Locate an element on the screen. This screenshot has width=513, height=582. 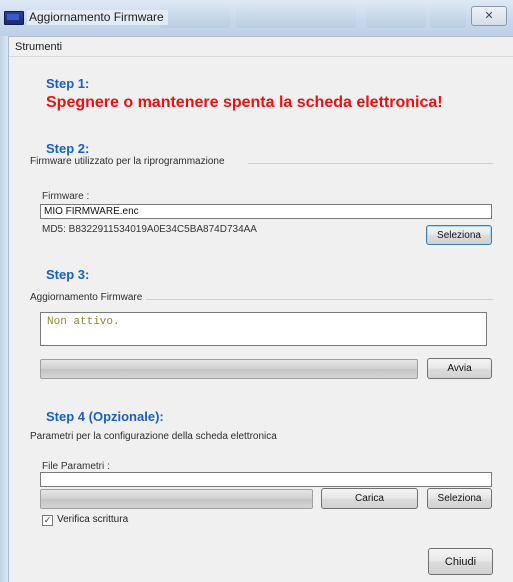
firmware-progress-bar is located at coordinates (229, 369).